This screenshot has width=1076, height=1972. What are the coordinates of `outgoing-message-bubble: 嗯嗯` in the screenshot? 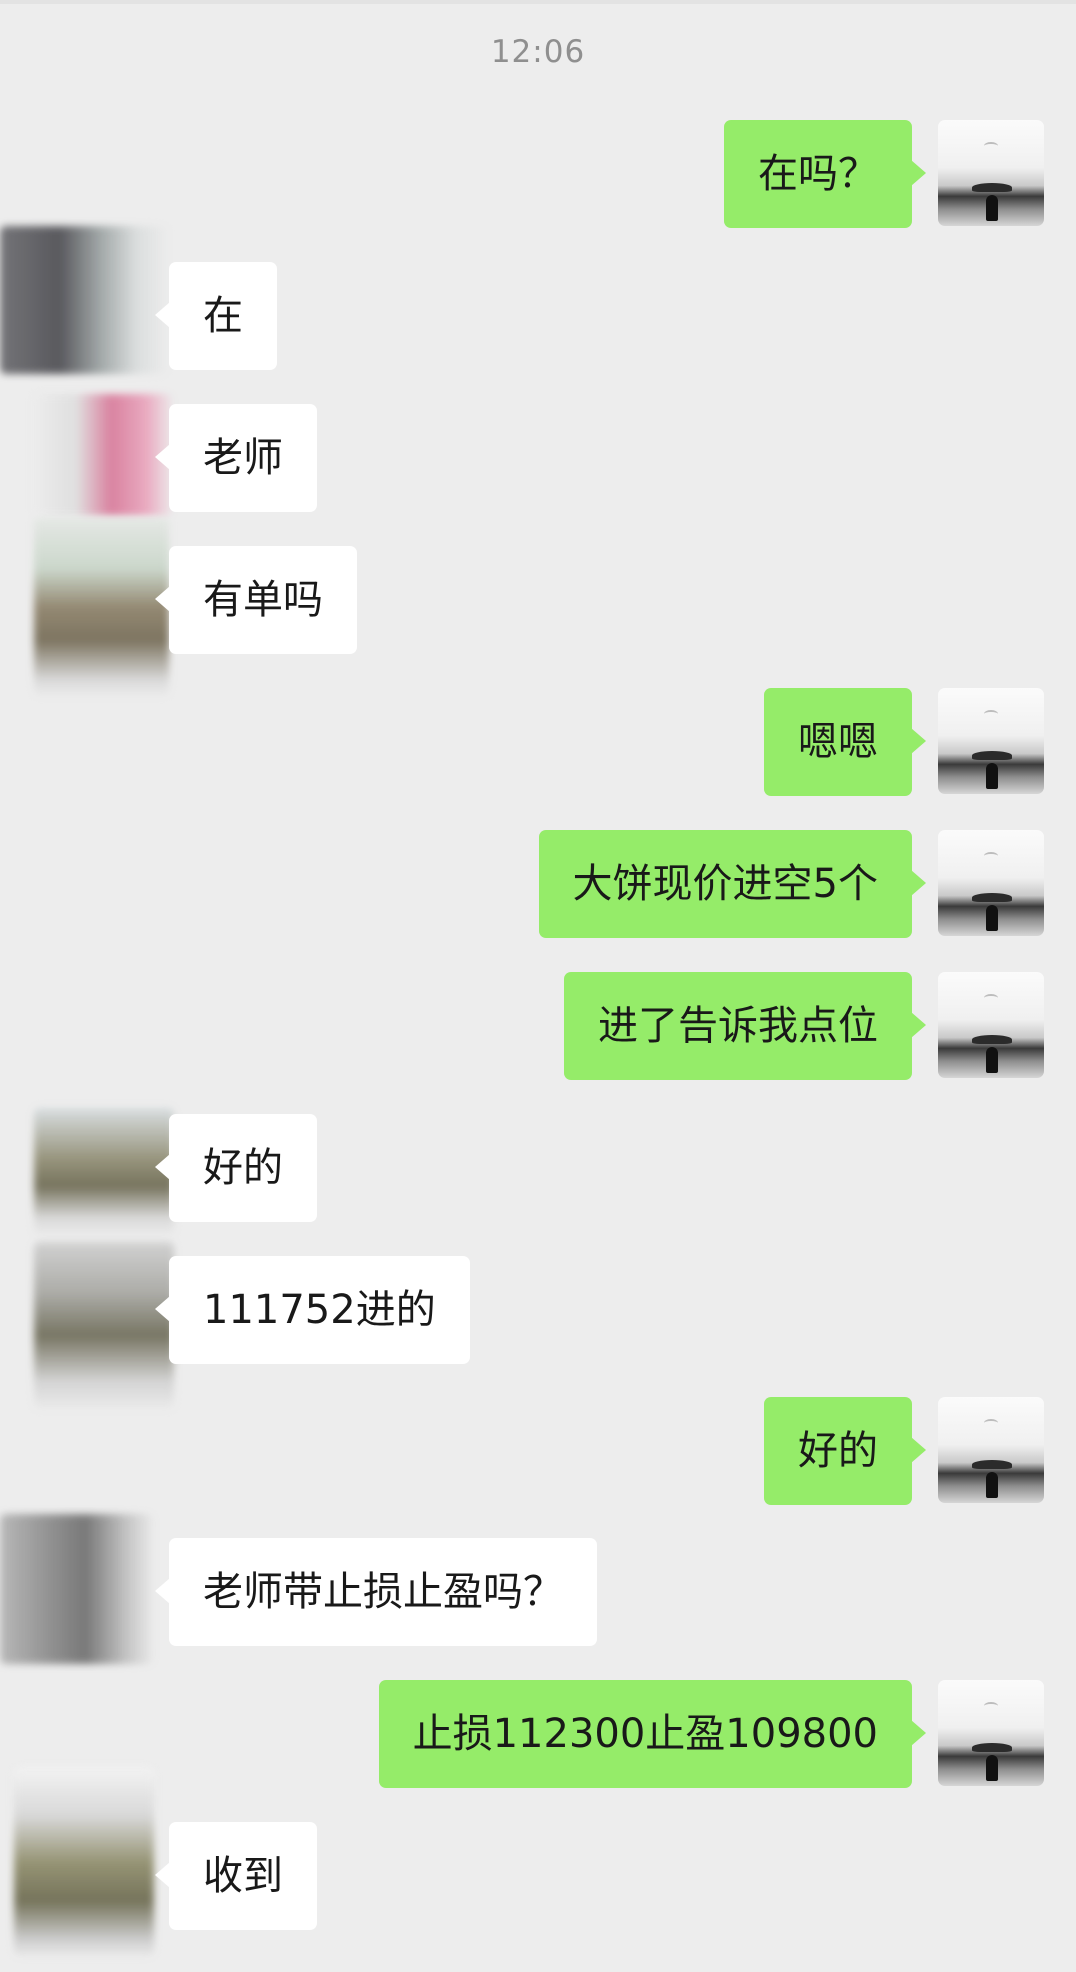 It's located at (845, 742).